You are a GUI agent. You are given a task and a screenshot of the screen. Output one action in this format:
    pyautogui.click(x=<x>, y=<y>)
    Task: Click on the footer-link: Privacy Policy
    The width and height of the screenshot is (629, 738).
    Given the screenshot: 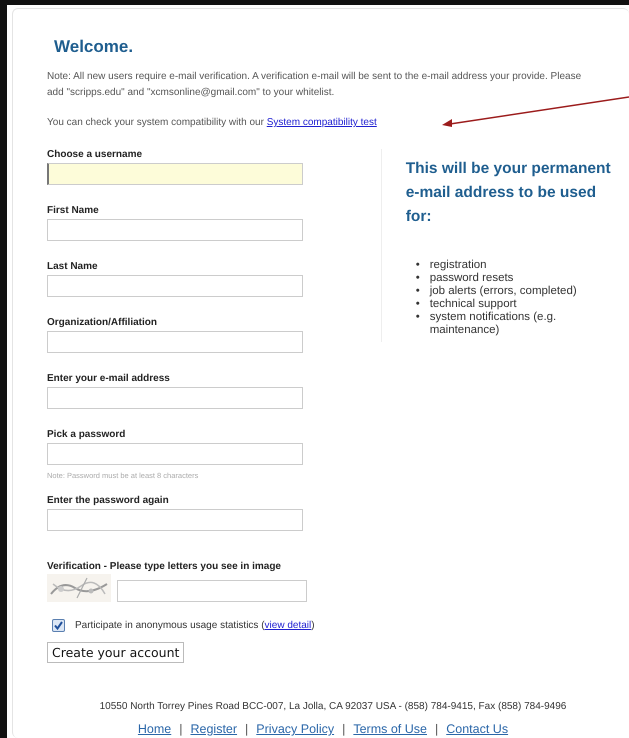 What is the action you would take?
    pyautogui.click(x=295, y=729)
    